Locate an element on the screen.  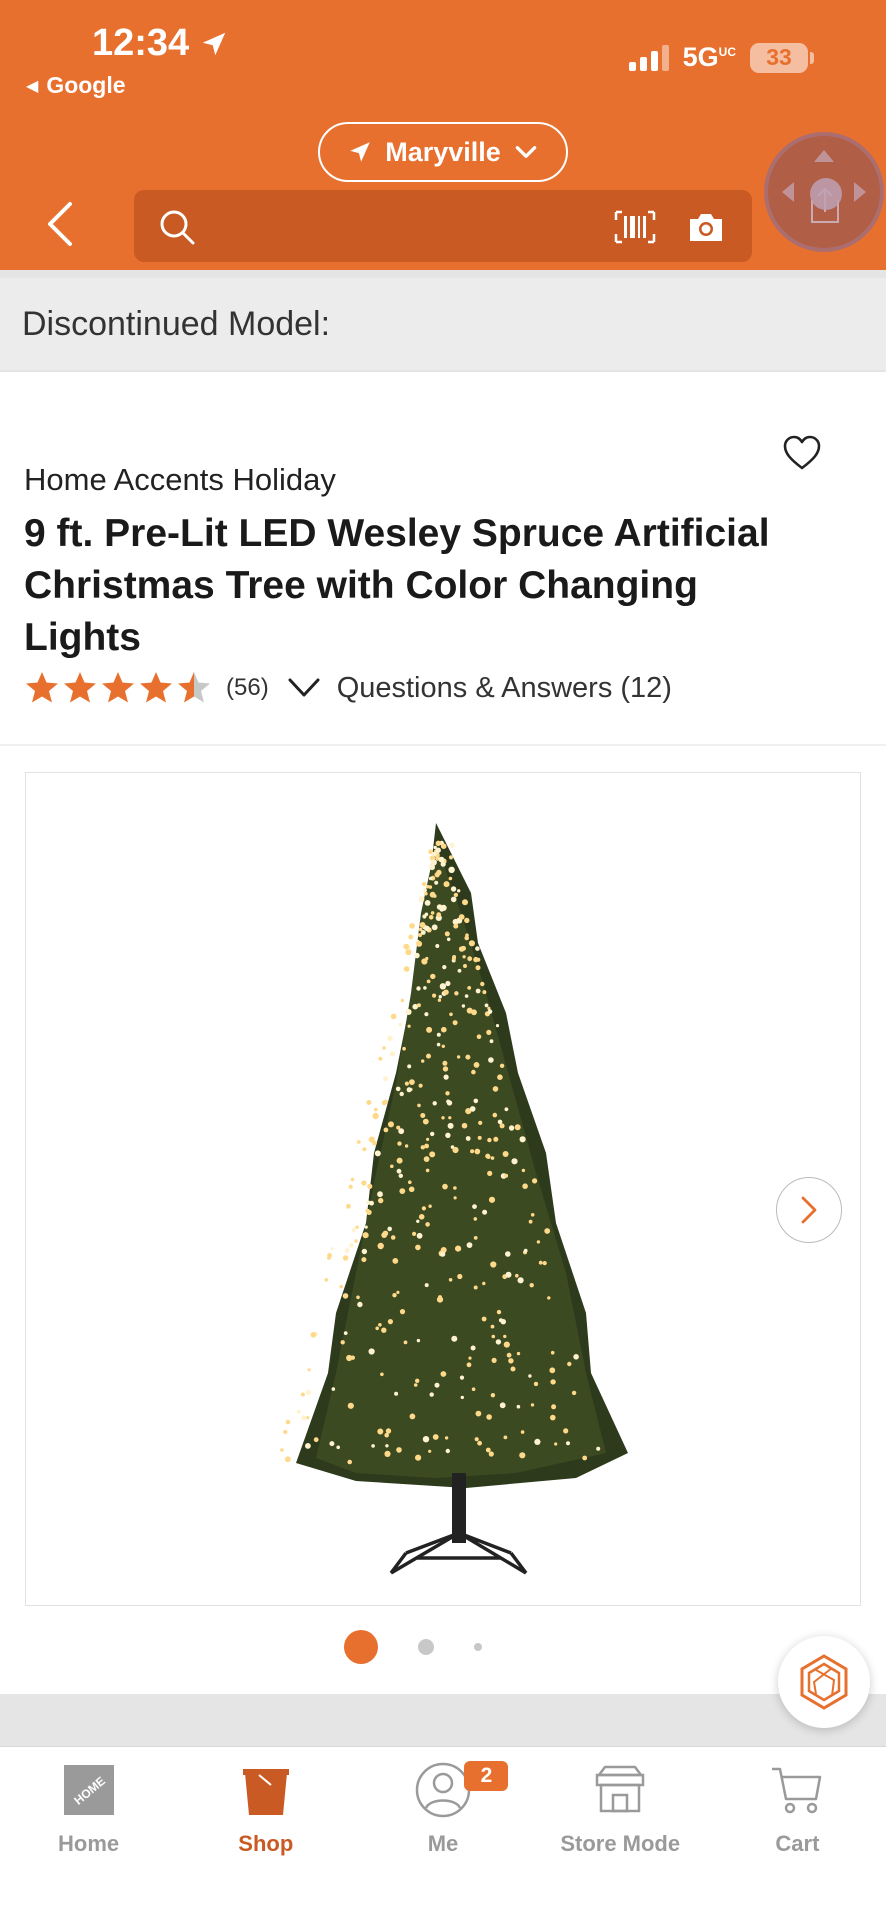
next-image-button is located at coordinates (809, 1210).